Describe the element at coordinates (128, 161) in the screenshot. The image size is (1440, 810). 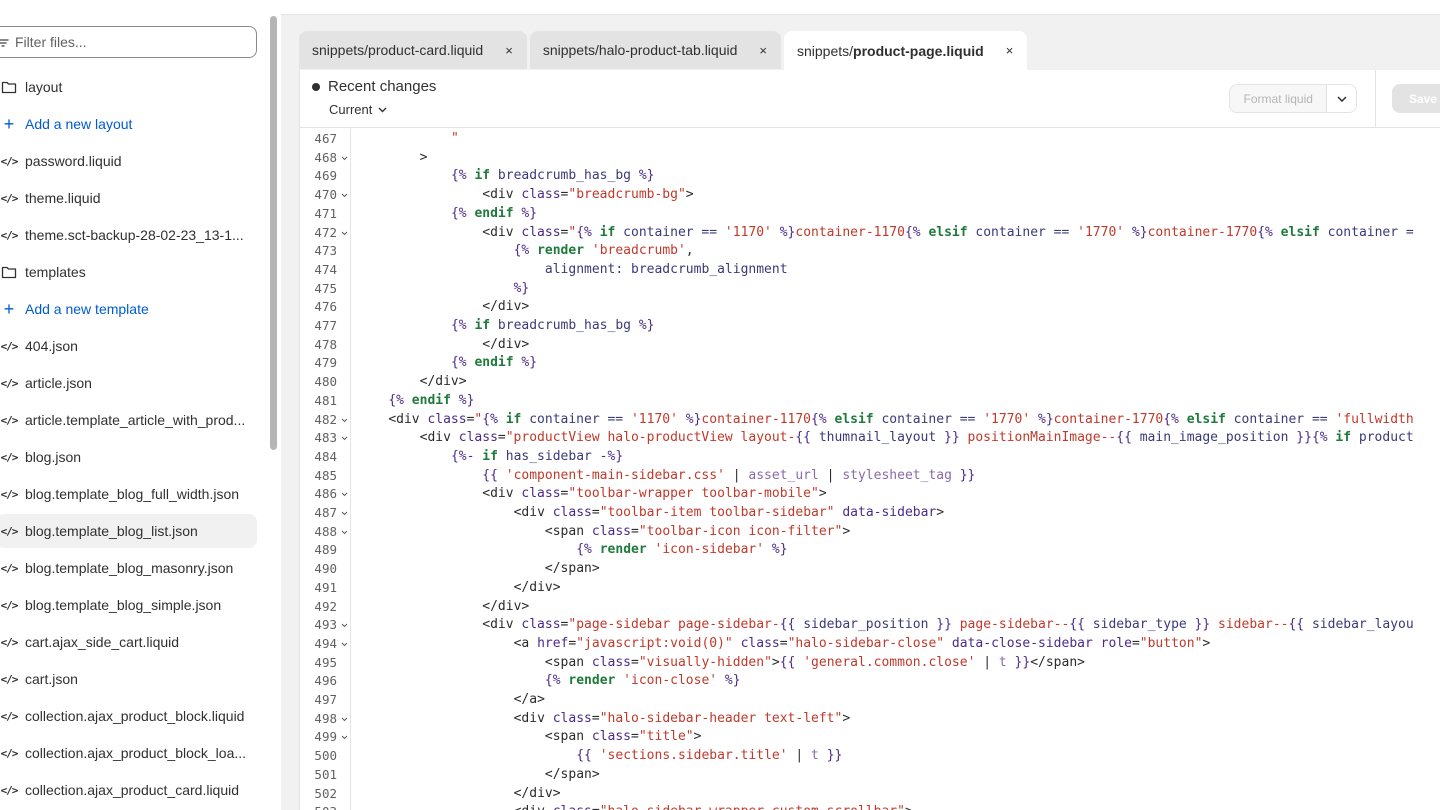
I see `file-item: </> password.liquid` at that location.